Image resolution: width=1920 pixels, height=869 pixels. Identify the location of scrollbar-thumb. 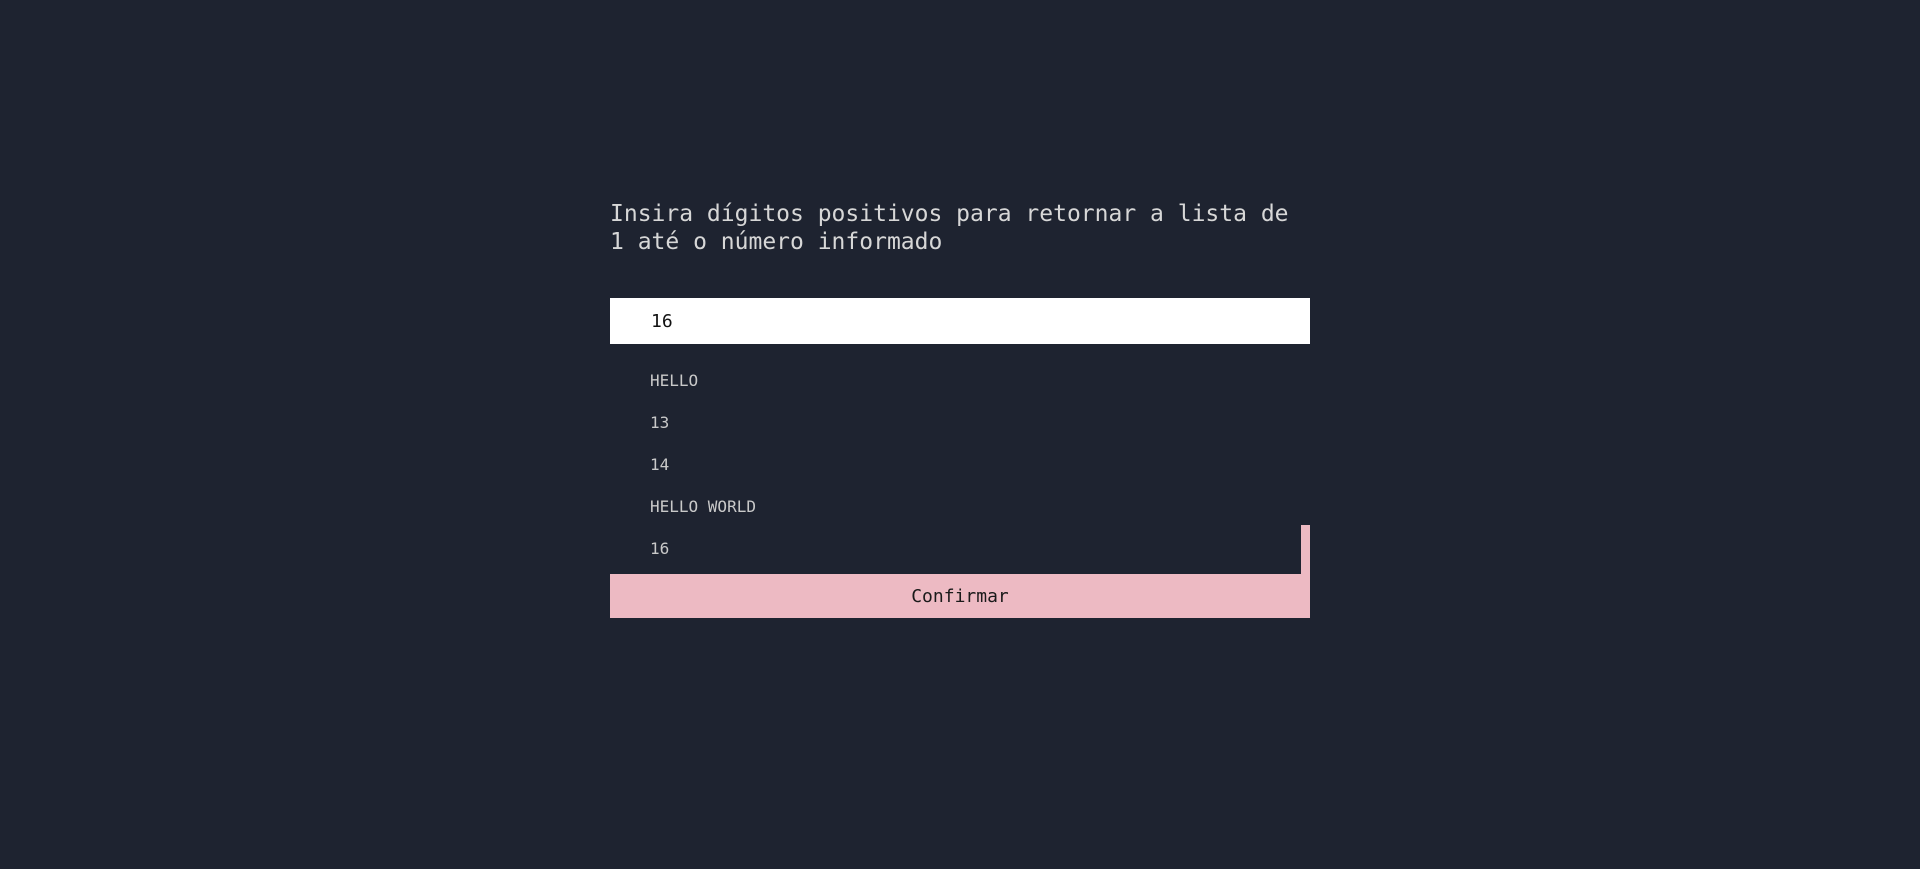
(1305, 549).